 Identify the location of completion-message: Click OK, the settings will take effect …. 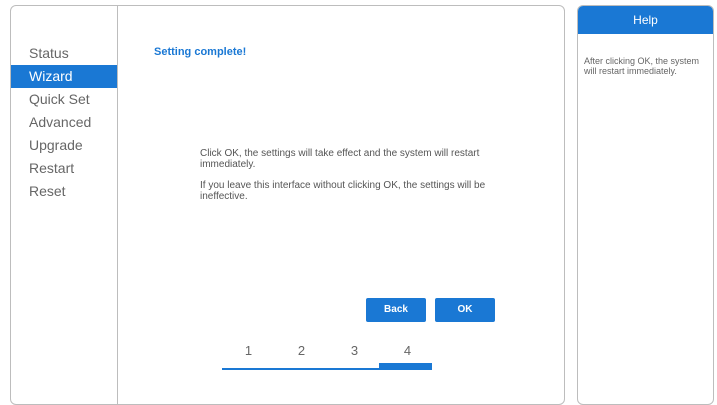
(350, 180).